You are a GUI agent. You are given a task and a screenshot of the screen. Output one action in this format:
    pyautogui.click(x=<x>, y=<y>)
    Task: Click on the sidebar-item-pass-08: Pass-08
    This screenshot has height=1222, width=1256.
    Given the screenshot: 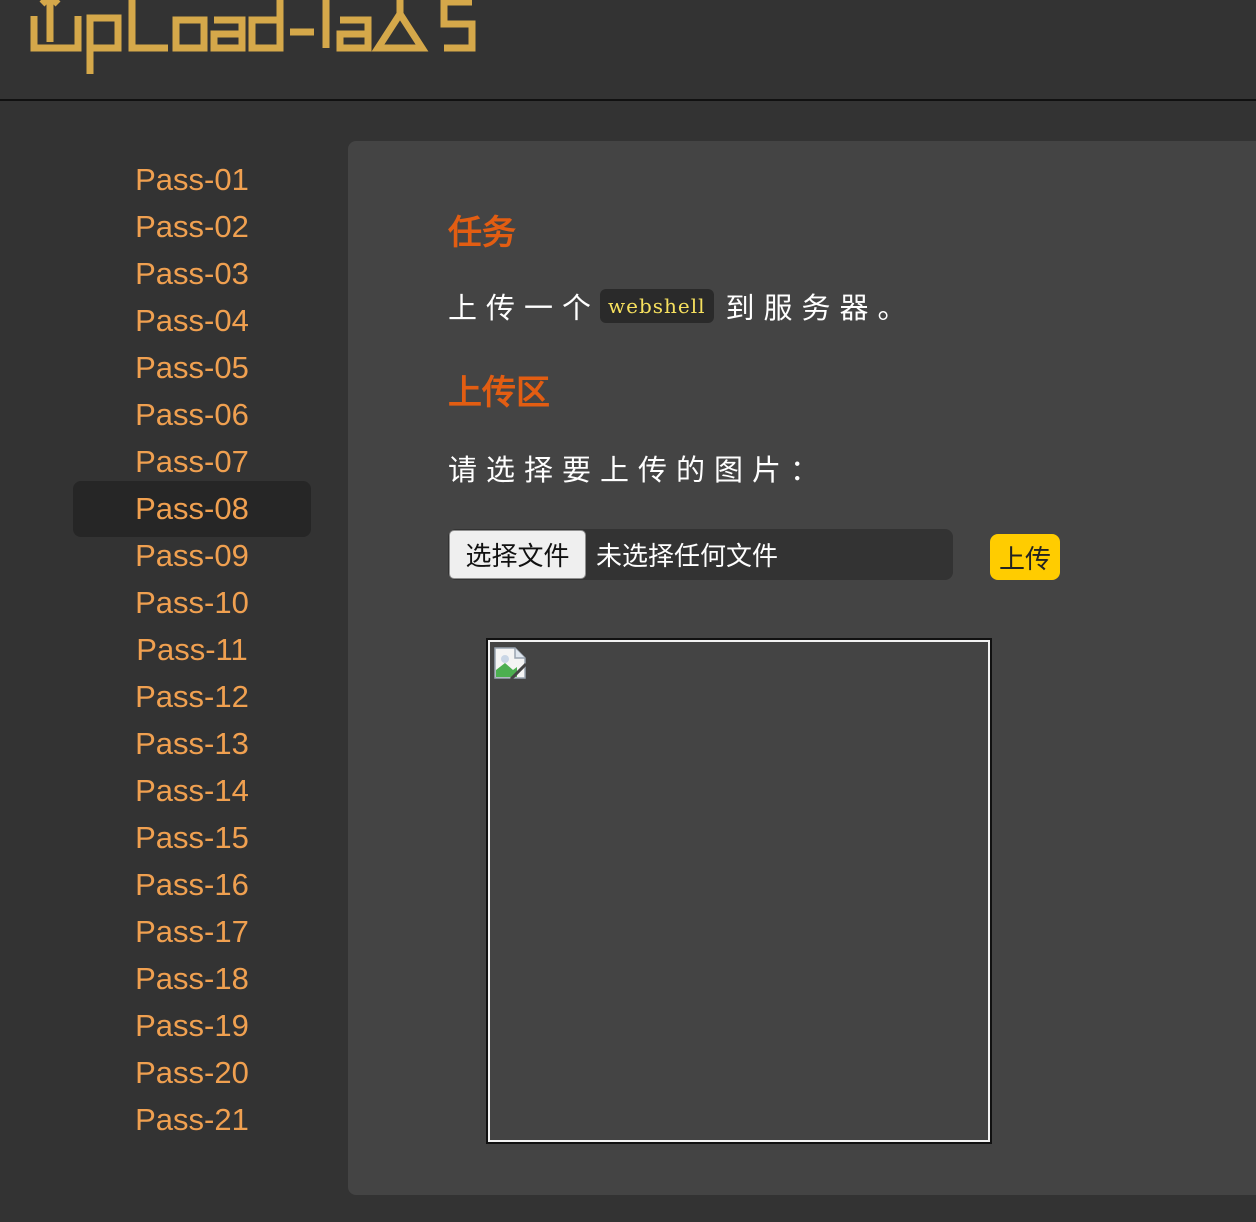 What is the action you would take?
    pyautogui.click(x=192, y=509)
    